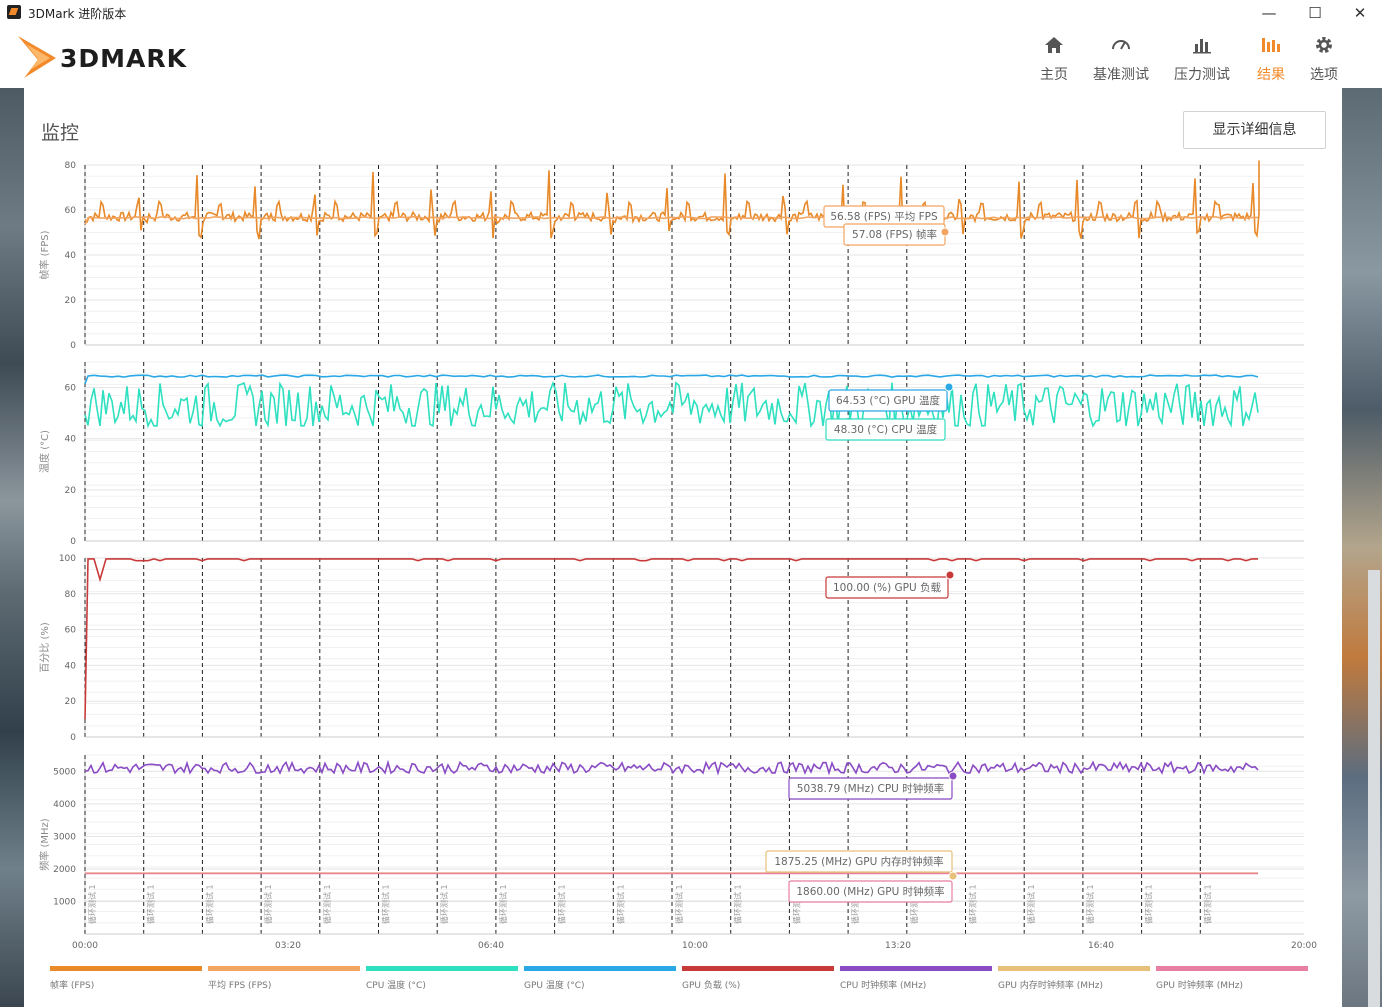  What do you see at coordinates (45, 647) in the screenshot?
I see `y-axis-label: 百分比 (%)` at bounding box center [45, 647].